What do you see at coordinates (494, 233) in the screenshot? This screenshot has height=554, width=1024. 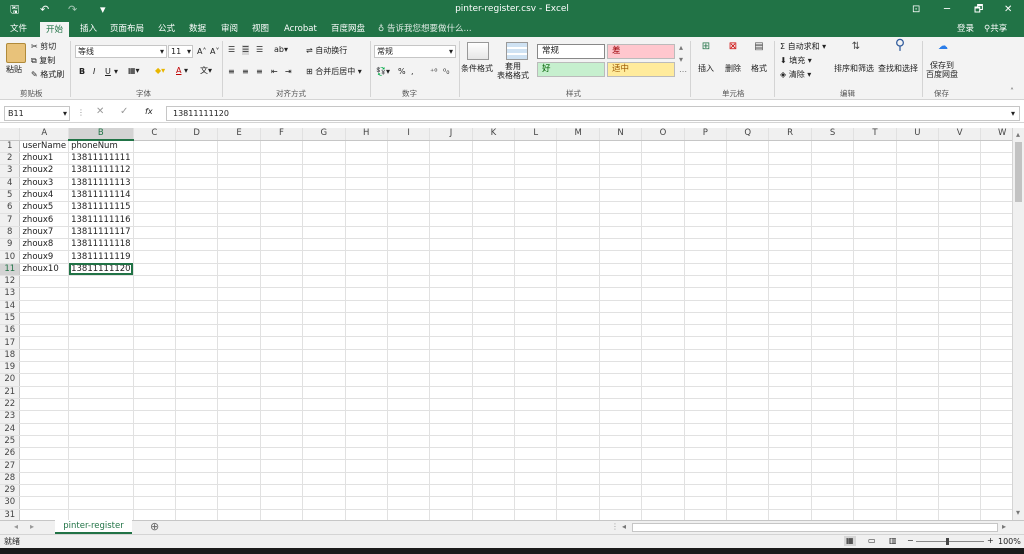 I see `cell-k8` at bounding box center [494, 233].